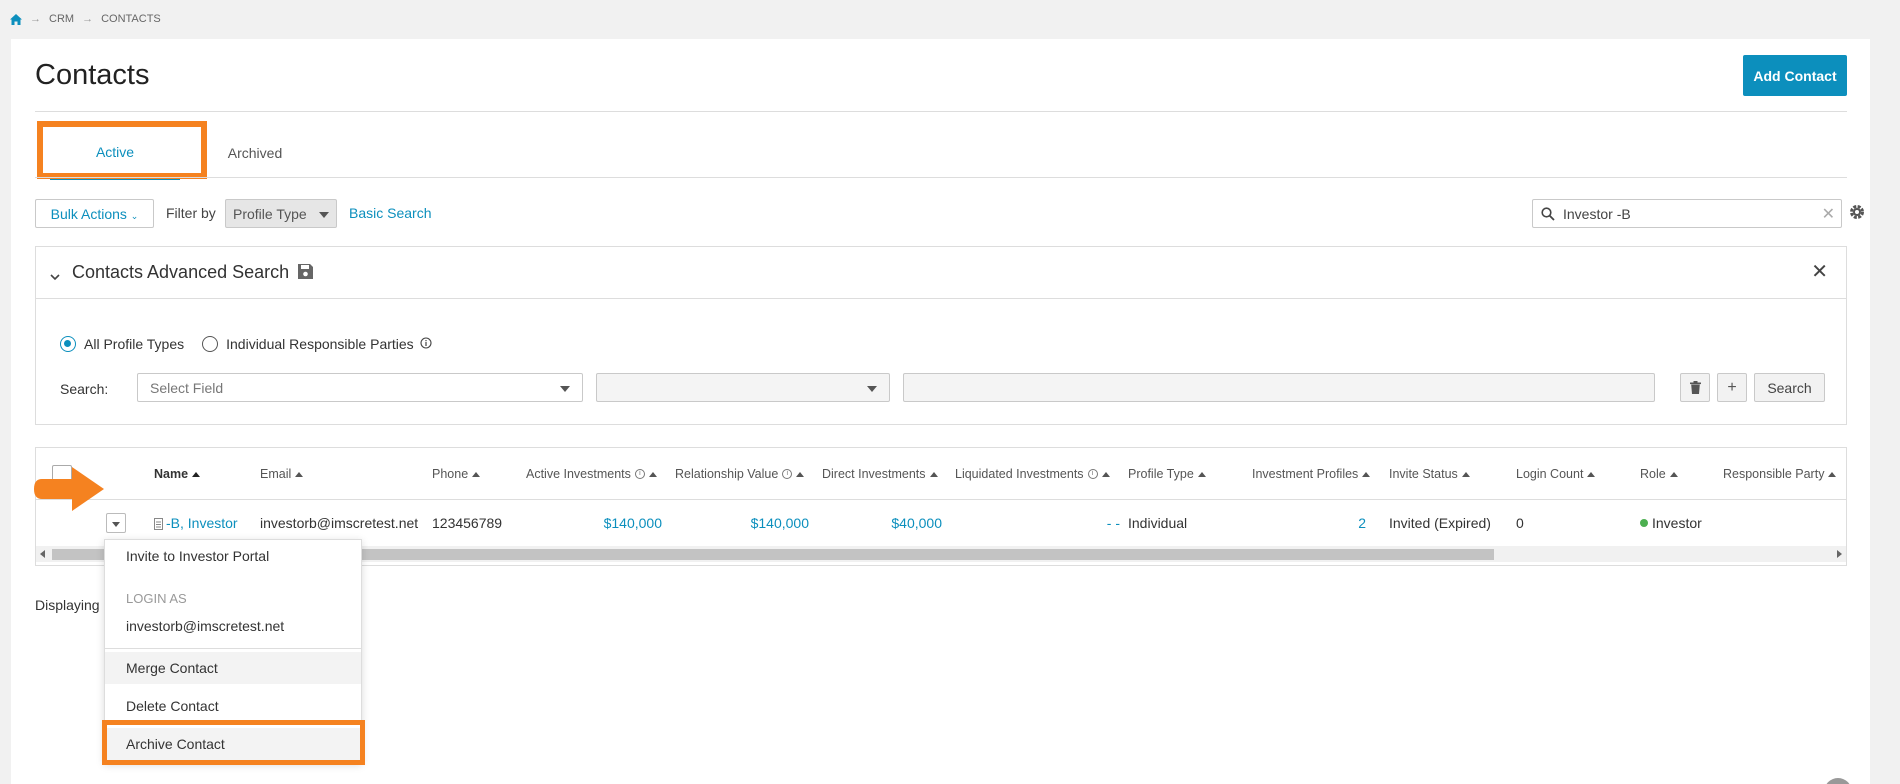 This screenshot has width=1900, height=784. What do you see at coordinates (1857, 213) in the screenshot?
I see `gear-icon` at bounding box center [1857, 213].